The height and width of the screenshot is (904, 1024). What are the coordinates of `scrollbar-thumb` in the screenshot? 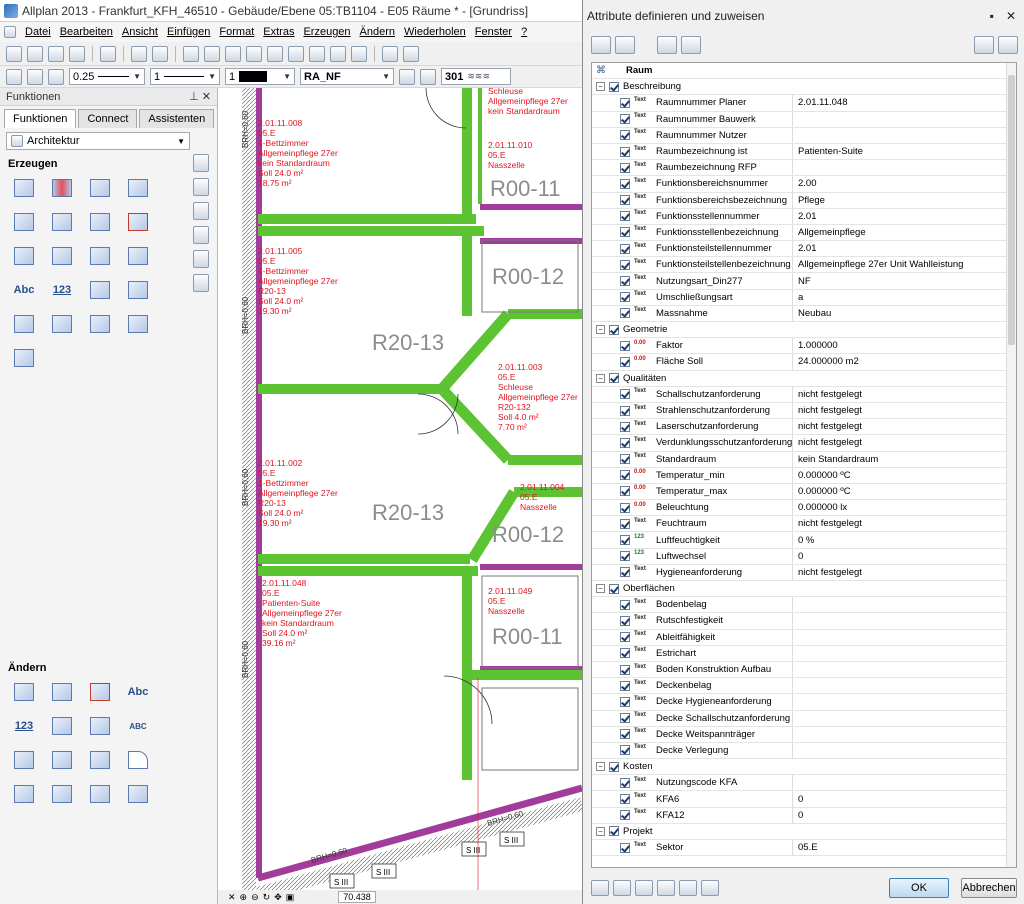 It's located at (1011, 210).